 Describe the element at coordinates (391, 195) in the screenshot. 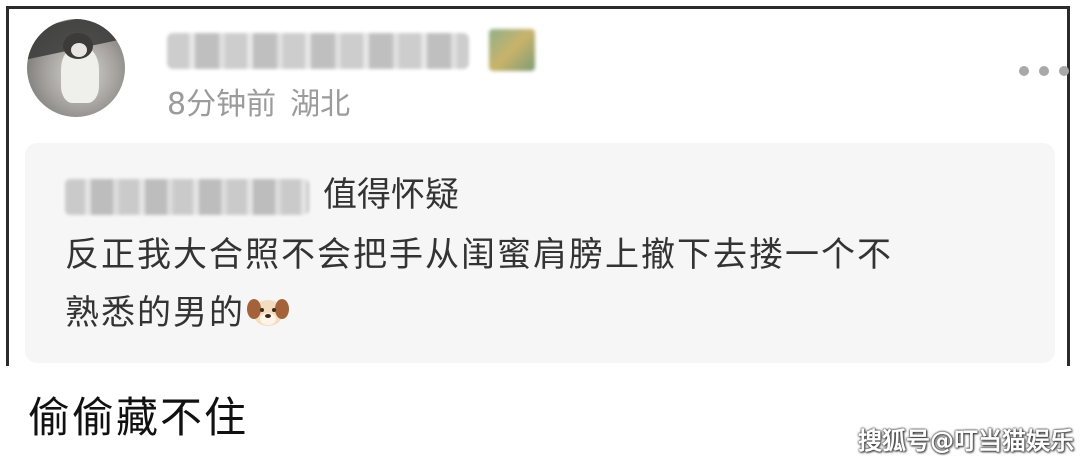

I see `quoted-text-line-1: 值得怀疑` at that location.